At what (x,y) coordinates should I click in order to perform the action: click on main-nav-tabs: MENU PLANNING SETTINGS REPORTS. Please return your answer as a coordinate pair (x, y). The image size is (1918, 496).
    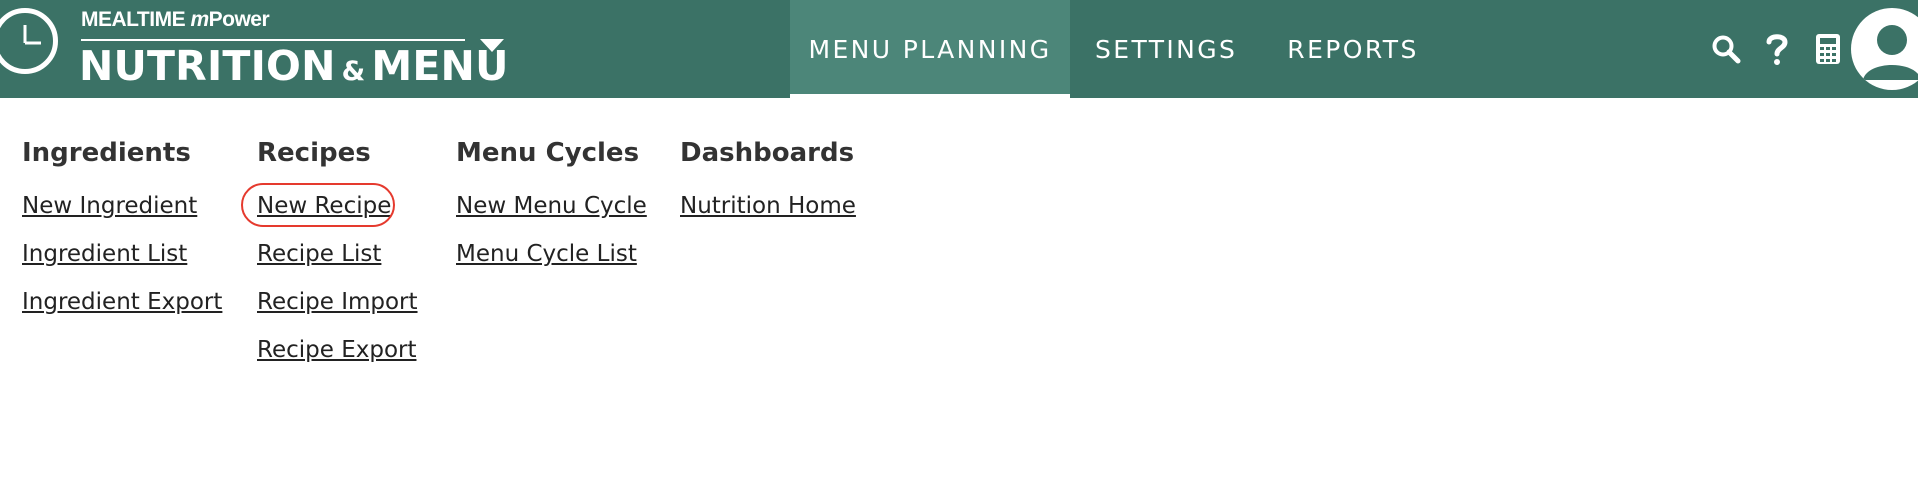
    Looking at the image, I should click on (1117, 49).